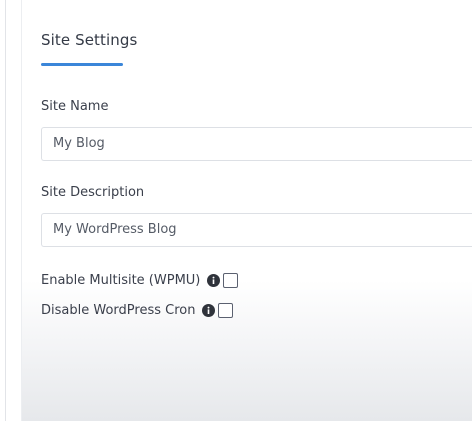 This screenshot has height=421, width=472. I want to click on site-description-label: Site Description, so click(93, 192).